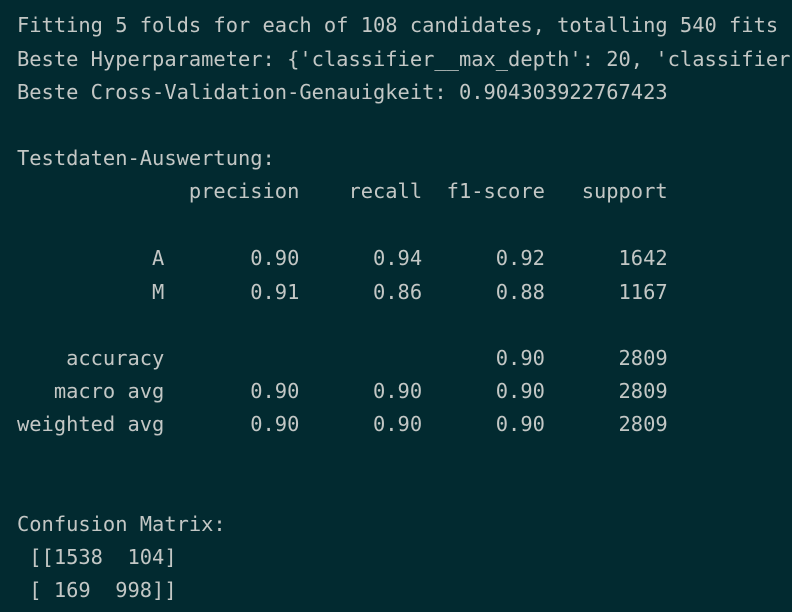 Image resolution: width=792 pixels, height=612 pixels. I want to click on report-header-row: precision recall f1-score support, so click(342, 191).